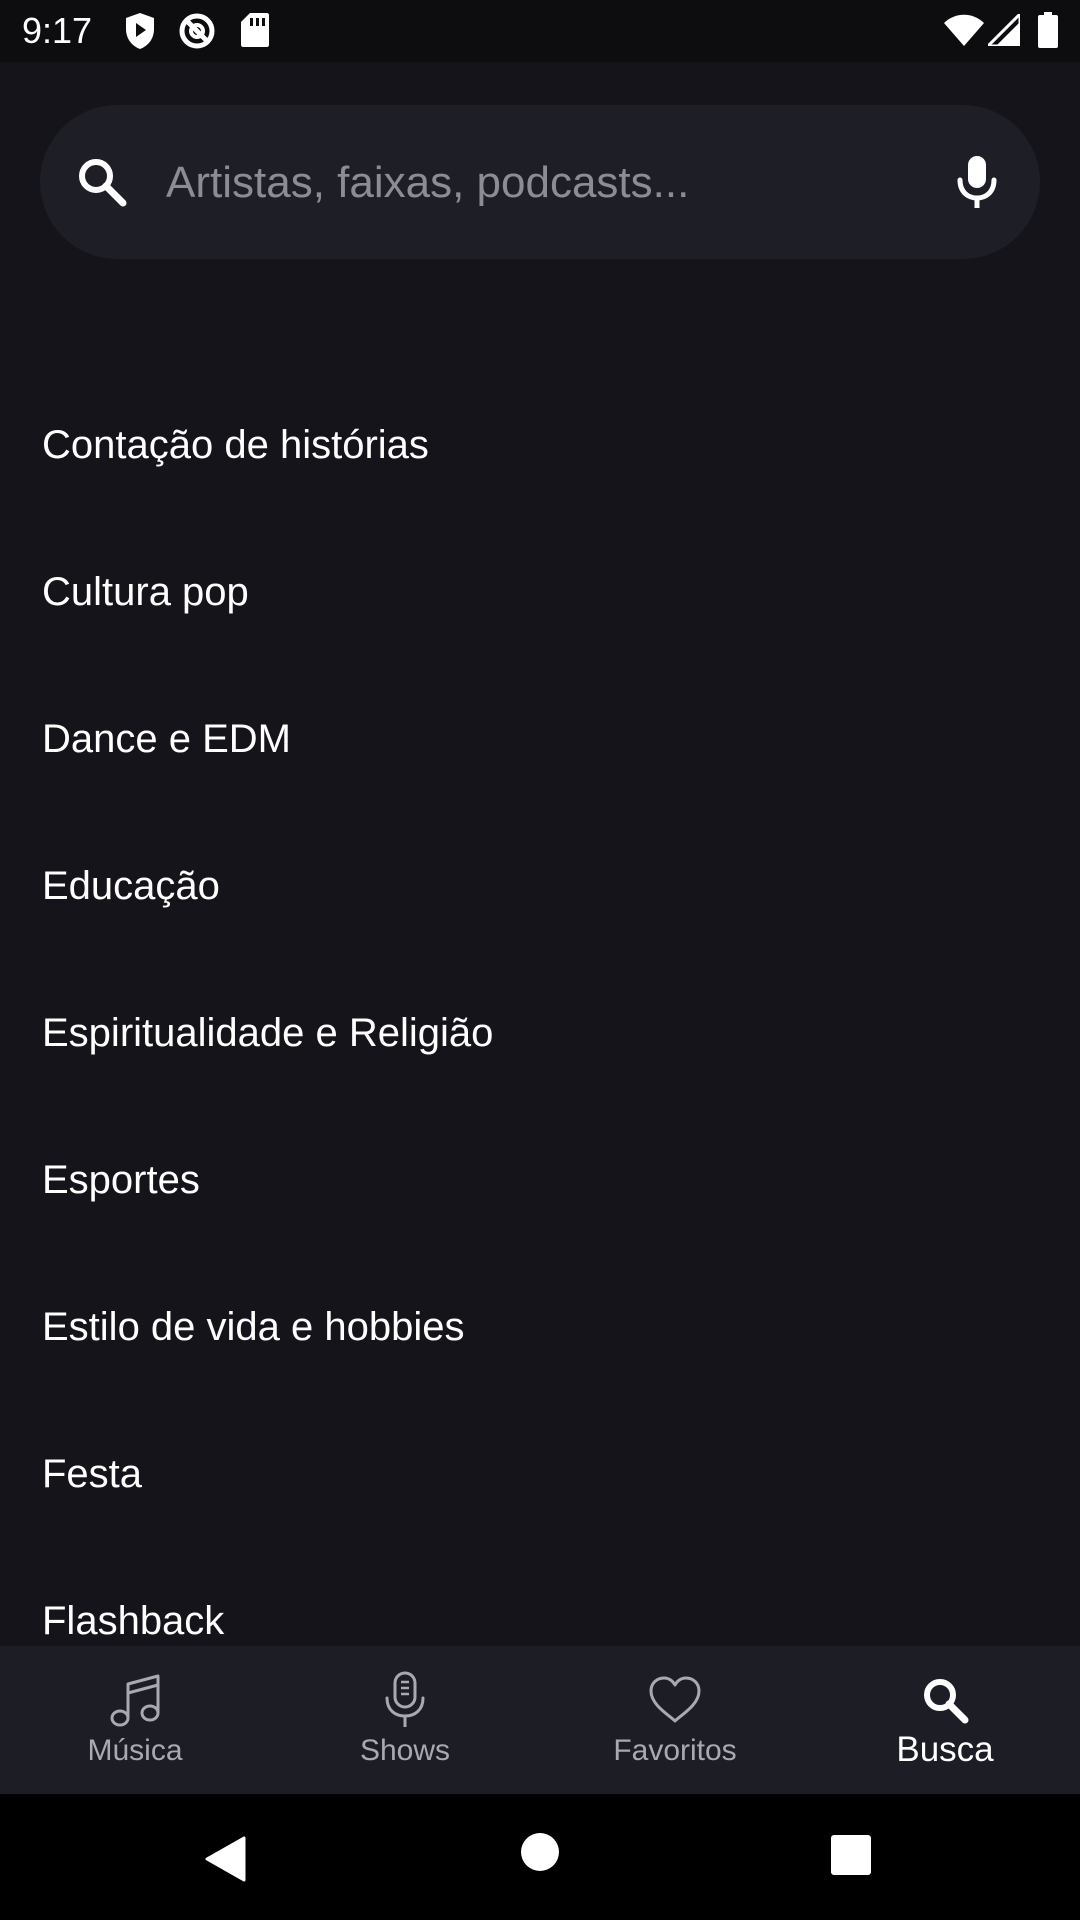 This screenshot has width=1080, height=1920. I want to click on status-bar: 9:17, so click(540, 31).